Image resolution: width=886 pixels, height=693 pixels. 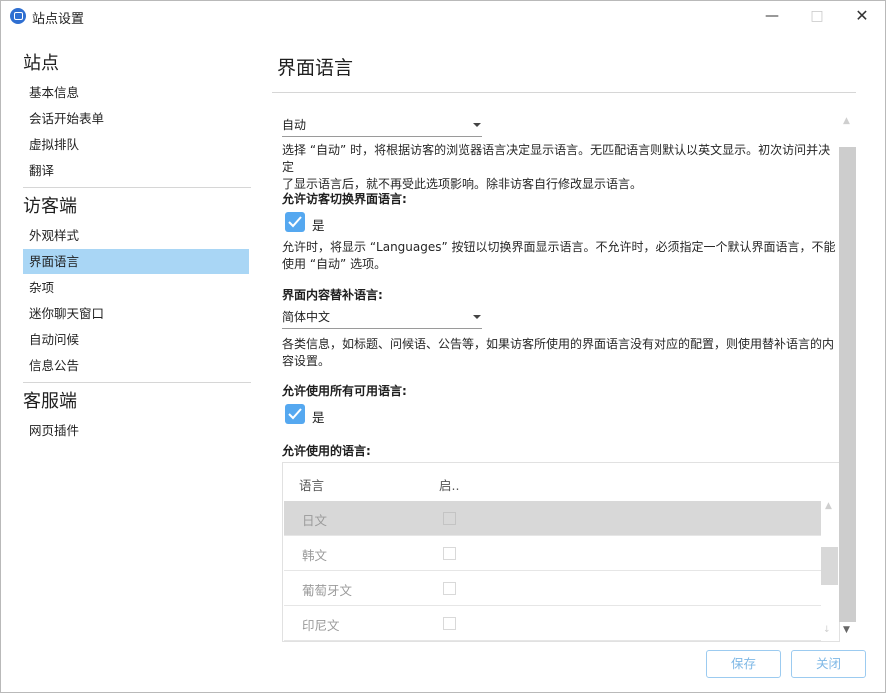 What do you see at coordinates (315, 520) in the screenshot?
I see `language-cell: 日文` at bounding box center [315, 520].